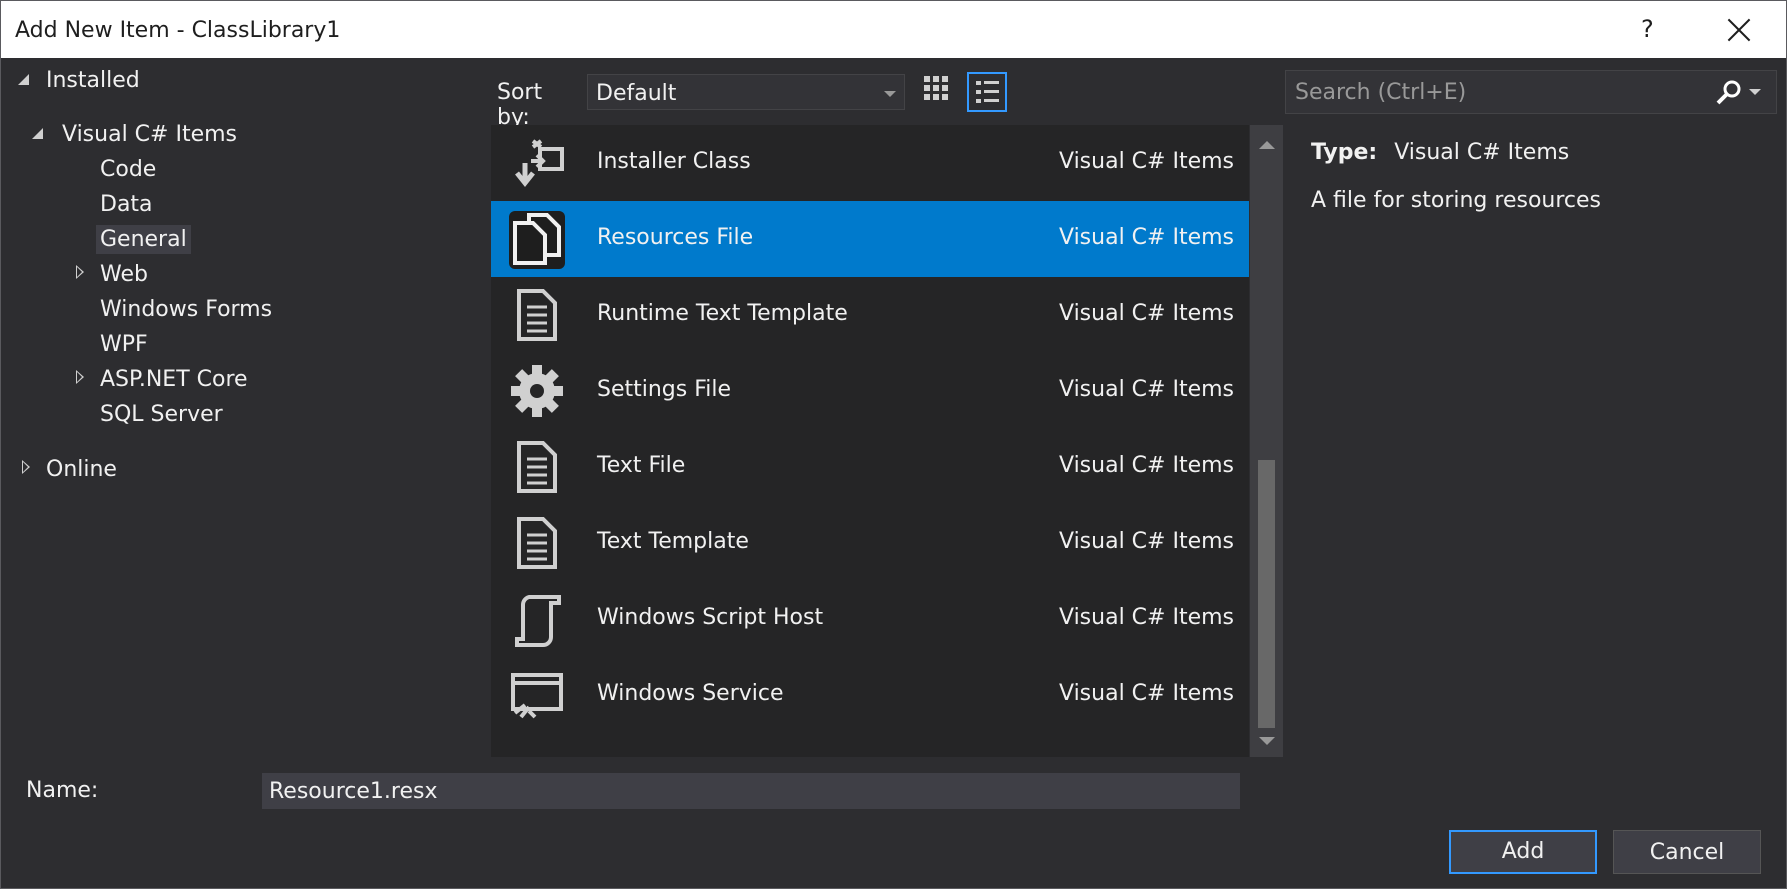 This screenshot has height=889, width=1787. Describe the element at coordinates (870, 391) in the screenshot. I see `list-item-settings-file: Settings File Visual C# Items` at that location.